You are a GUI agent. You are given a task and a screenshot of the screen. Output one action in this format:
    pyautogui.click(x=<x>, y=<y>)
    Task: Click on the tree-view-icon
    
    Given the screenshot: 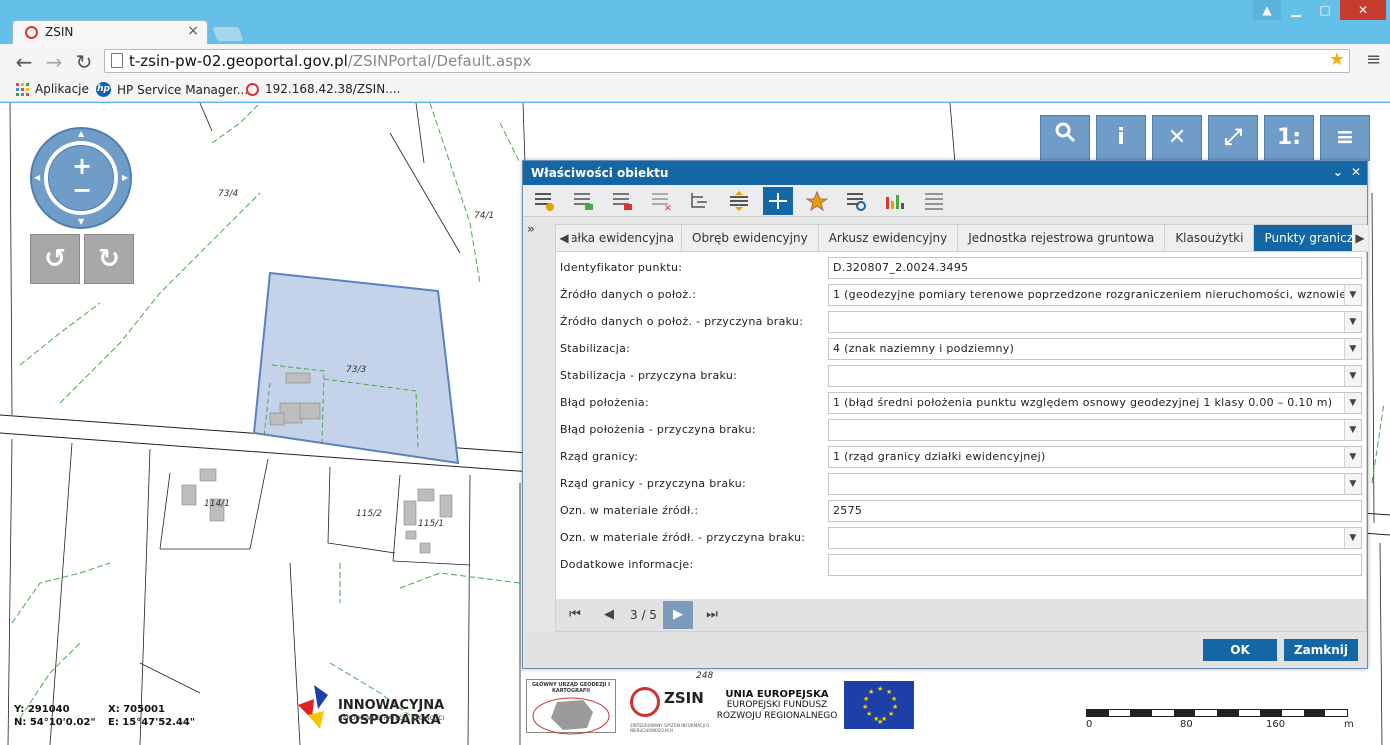 What is the action you would take?
    pyautogui.click(x=700, y=201)
    